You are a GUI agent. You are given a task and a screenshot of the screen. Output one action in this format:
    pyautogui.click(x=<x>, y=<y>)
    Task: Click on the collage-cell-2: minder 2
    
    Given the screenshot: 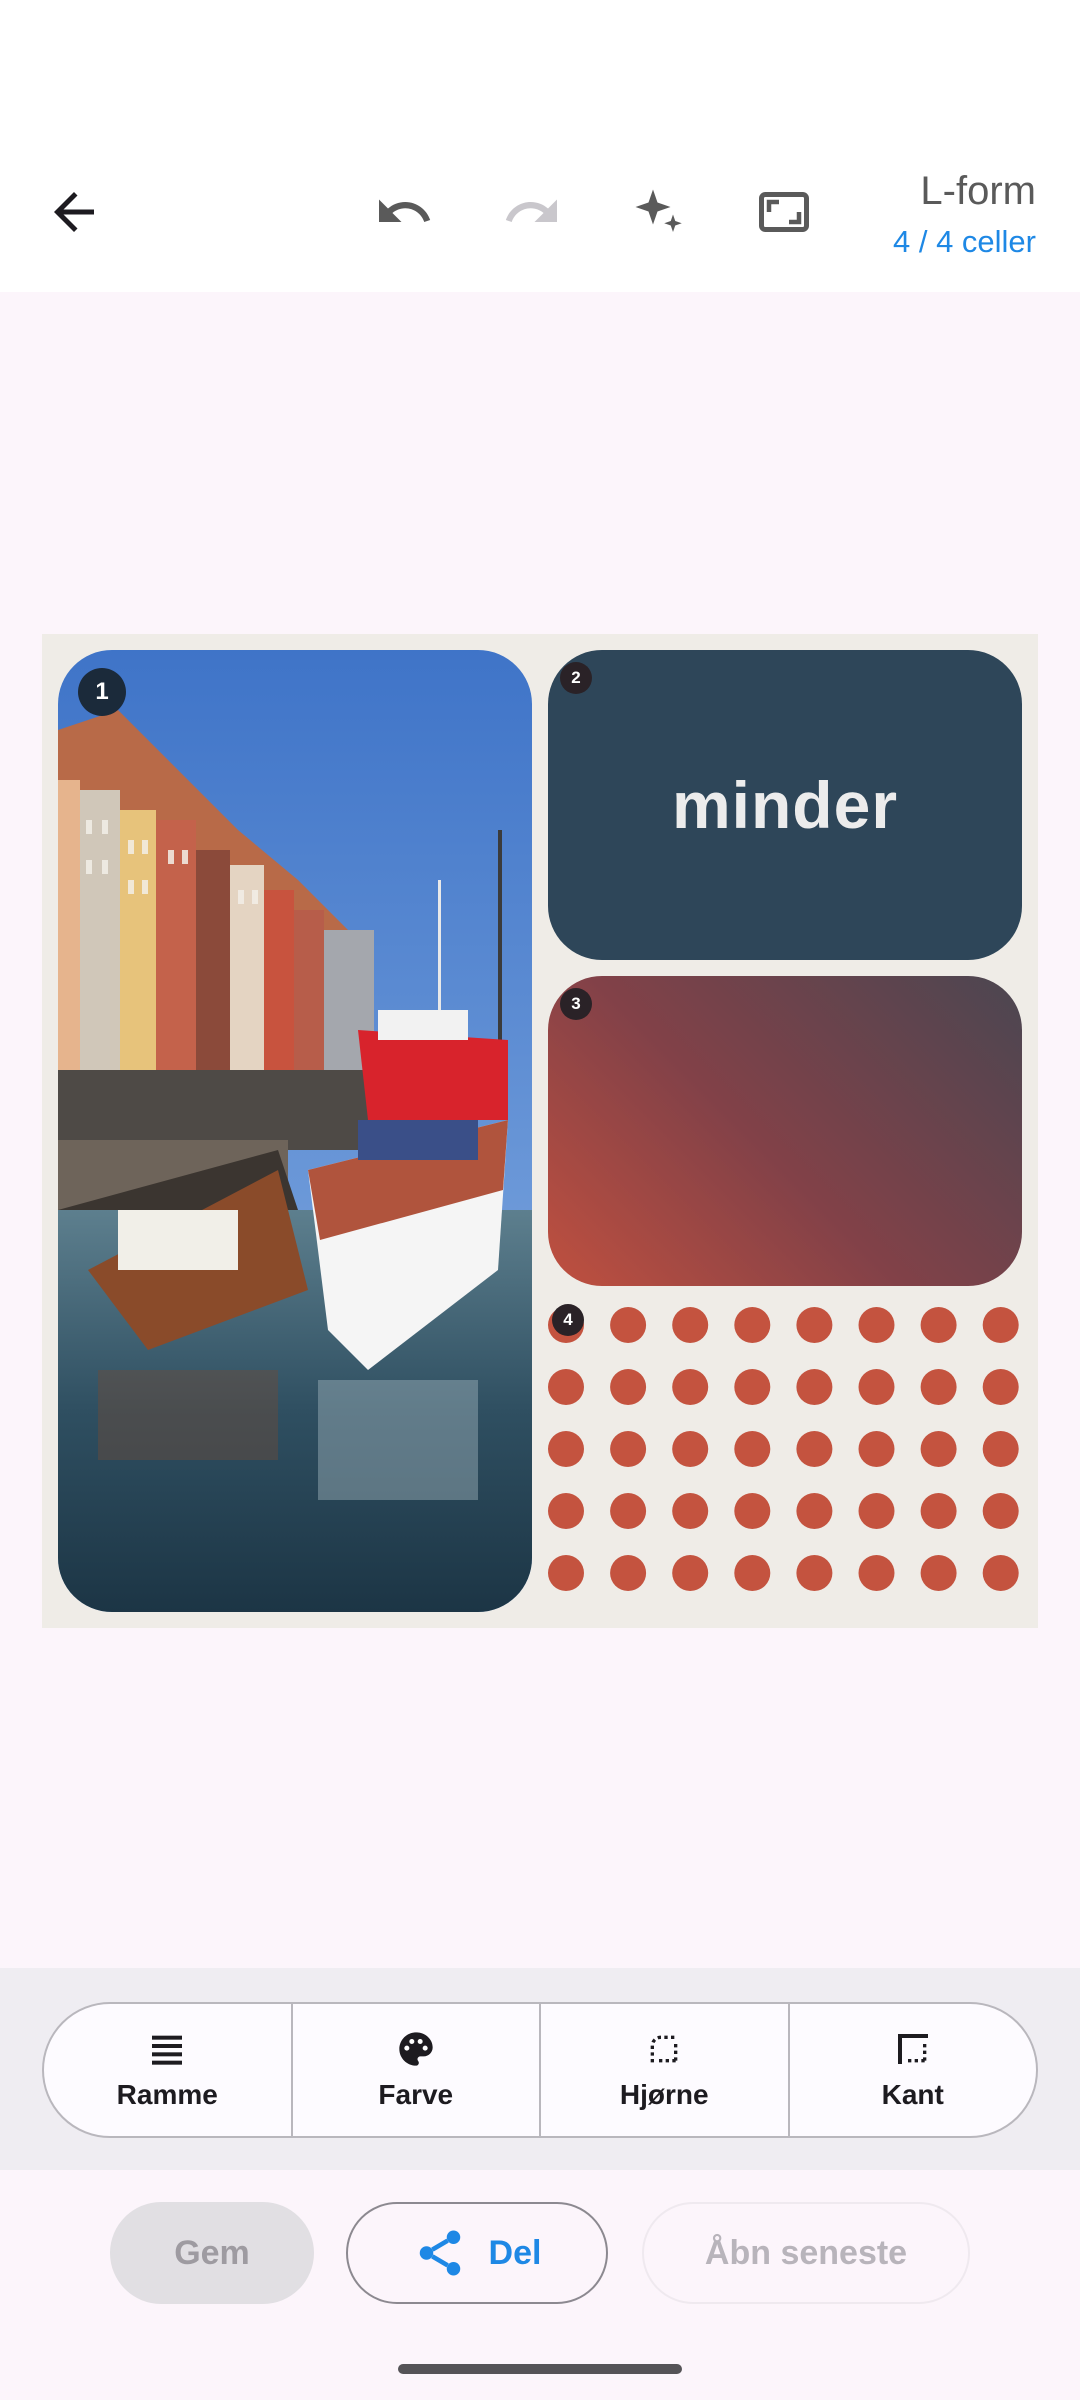 What is the action you would take?
    pyautogui.click(x=785, y=805)
    